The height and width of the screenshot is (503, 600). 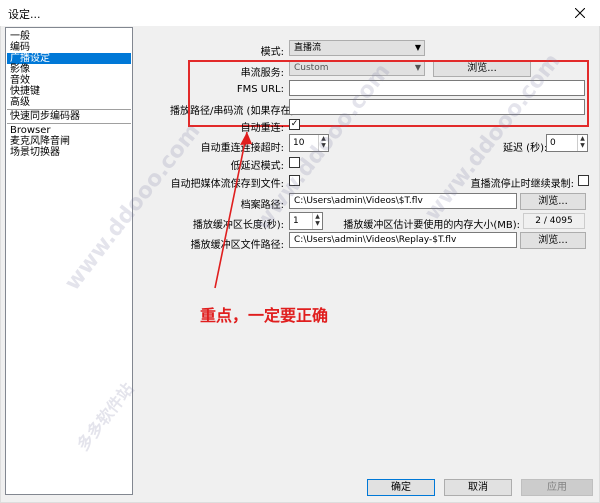 What do you see at coordinates (478, 487) in the screenshot?
I see `cancel-button: 取消` at bounding box center [478, 487].